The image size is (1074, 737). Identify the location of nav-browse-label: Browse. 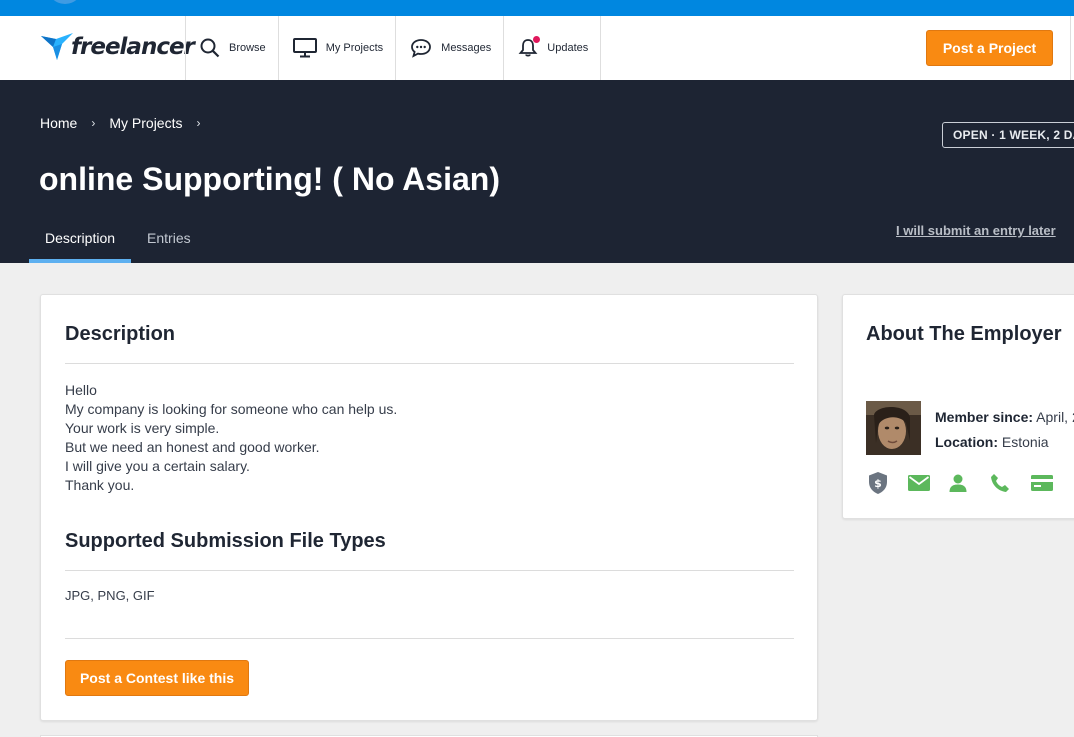
(247, 48).